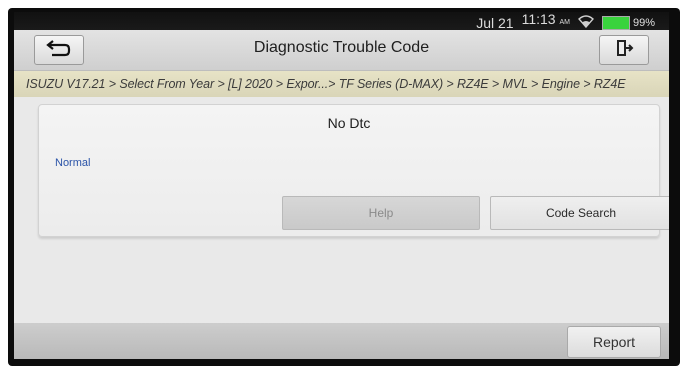 The width and height of the screenshot is (688, 371). I want to click on status-right: Jul 21 11:13 AM 99%, so click(565, 21).